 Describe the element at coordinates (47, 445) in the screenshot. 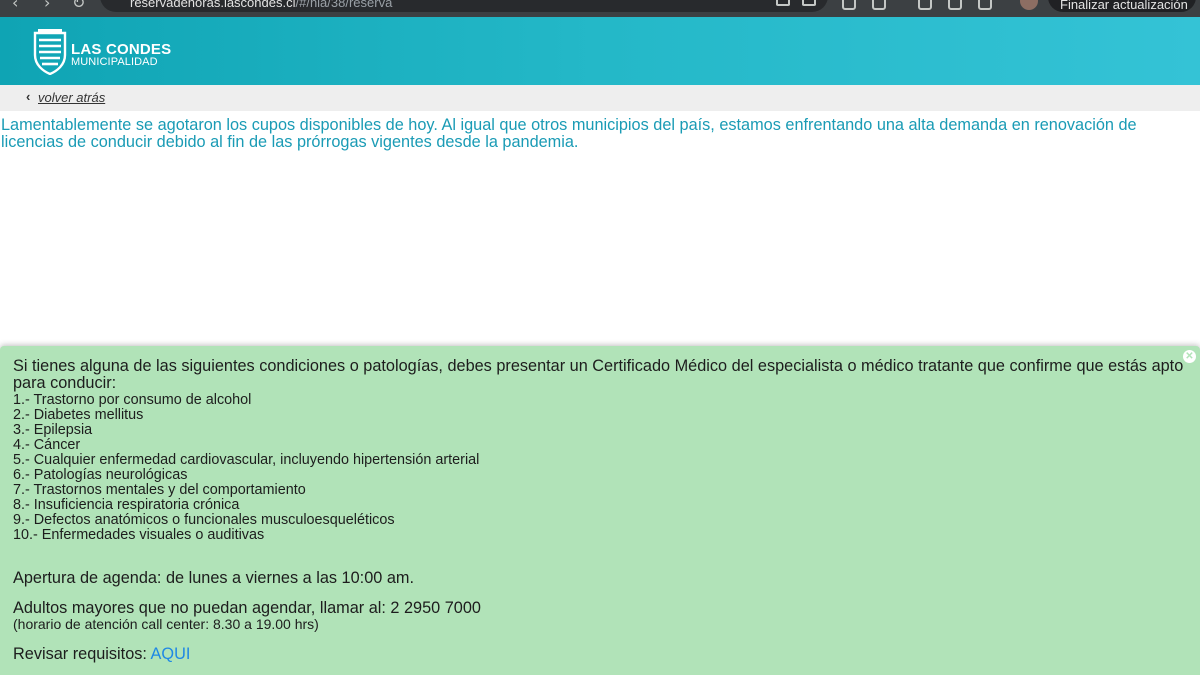

I see `list-item: 4.- Cáncer` at that location.